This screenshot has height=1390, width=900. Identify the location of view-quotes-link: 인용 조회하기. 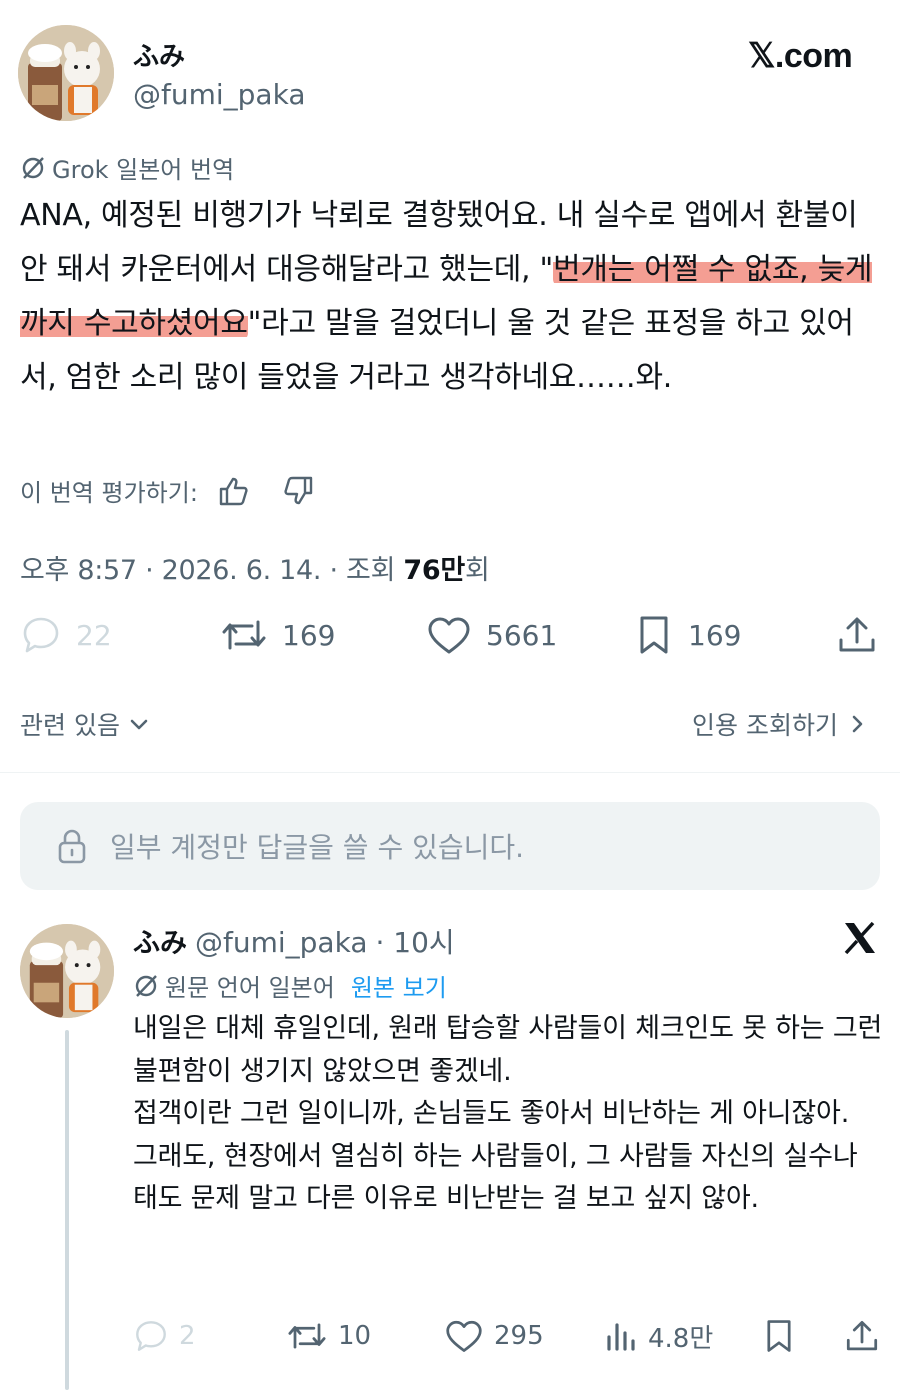
(780, 724).